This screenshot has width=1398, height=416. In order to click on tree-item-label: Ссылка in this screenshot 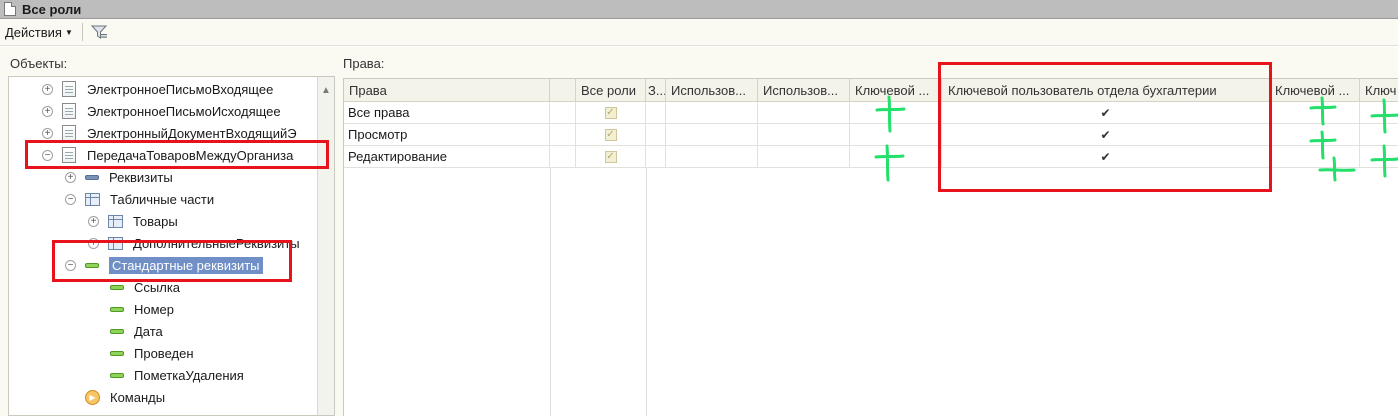, I will do `click(157, 287)`.